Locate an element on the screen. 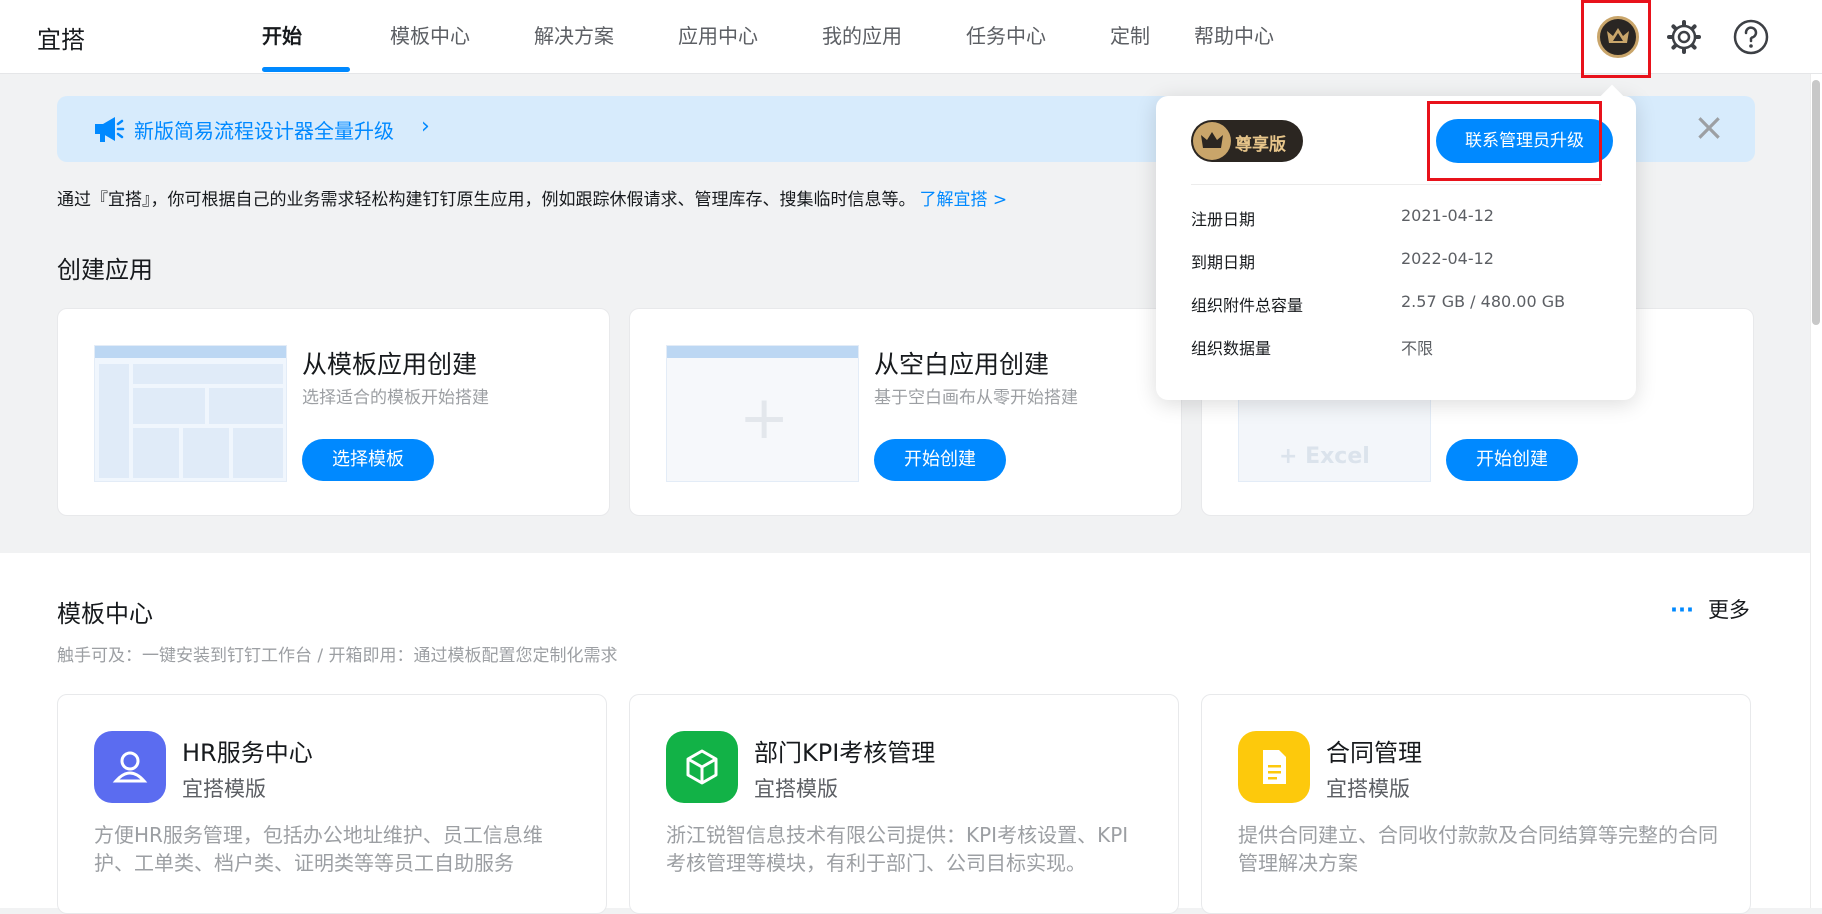 The height and width of the screenshot is (914, 1822). create-app-heading: 创建应用 is located at coordinates (105, 270).